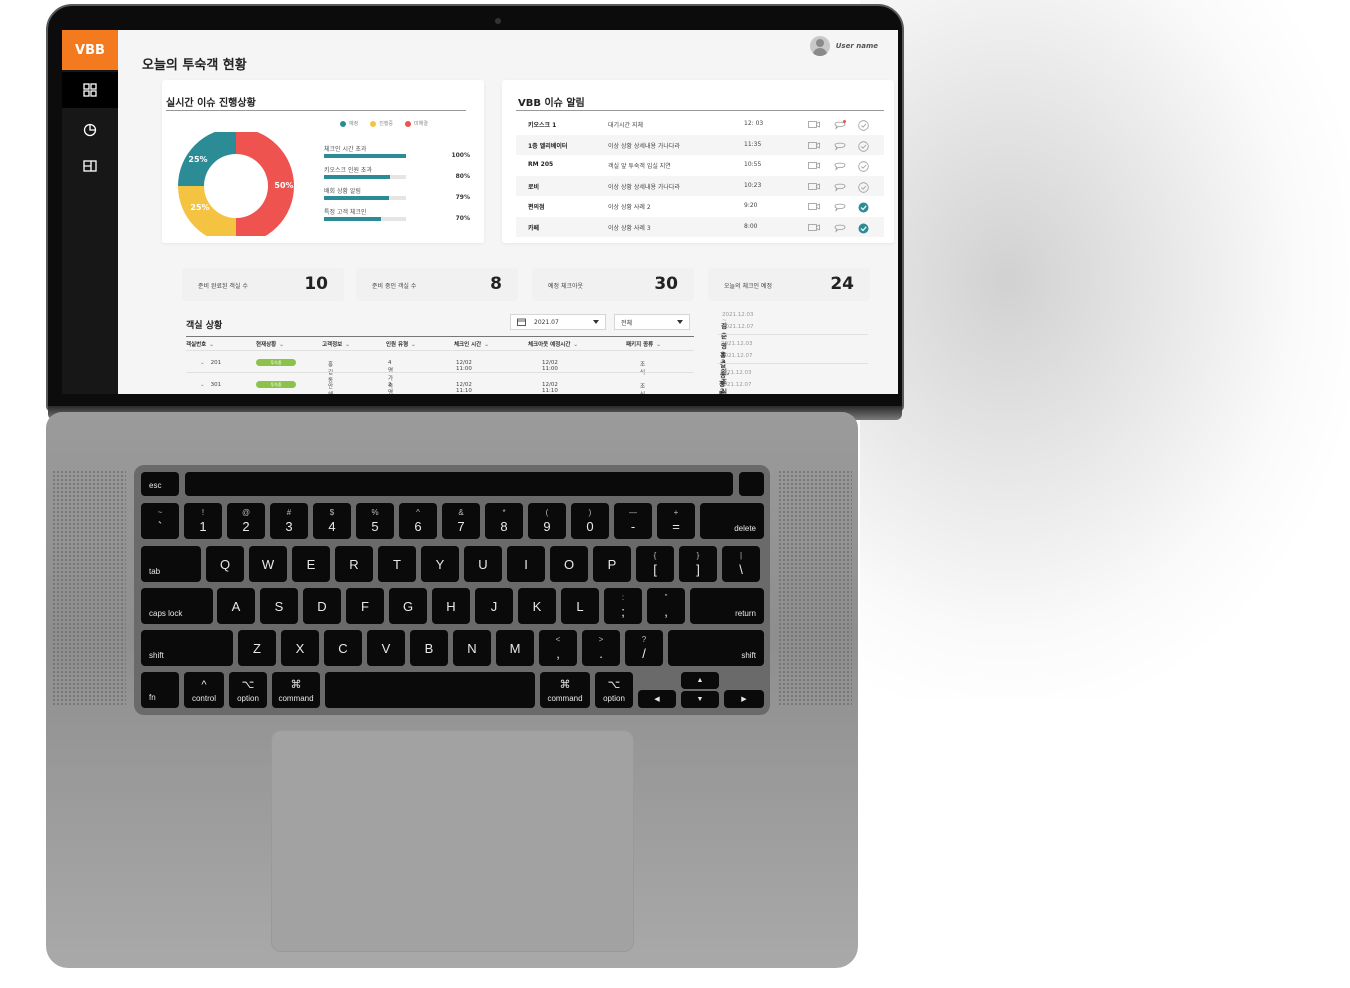 The height and width of the screenshot is (988, 1350). I want to click on key-3: #3, so click(289, 521).